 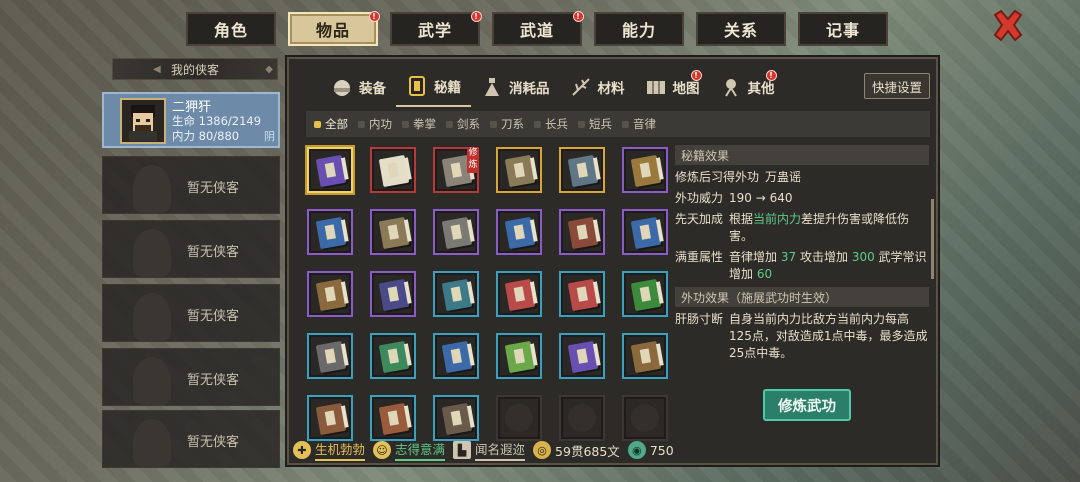 What do you see at coordinates (551, 124) in the screenshot?
I see `filter-polearm: 长兵` at bounding box center [551, 124].